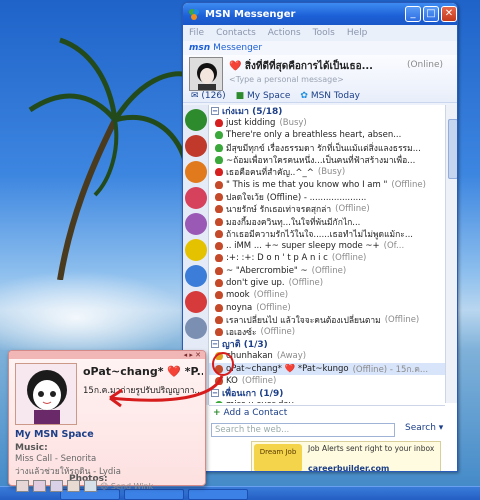 The image size is (480, 500). Describe the element at coordinates (196, 120) in the screenshot. I see `tab-messenger-icon` at that location.